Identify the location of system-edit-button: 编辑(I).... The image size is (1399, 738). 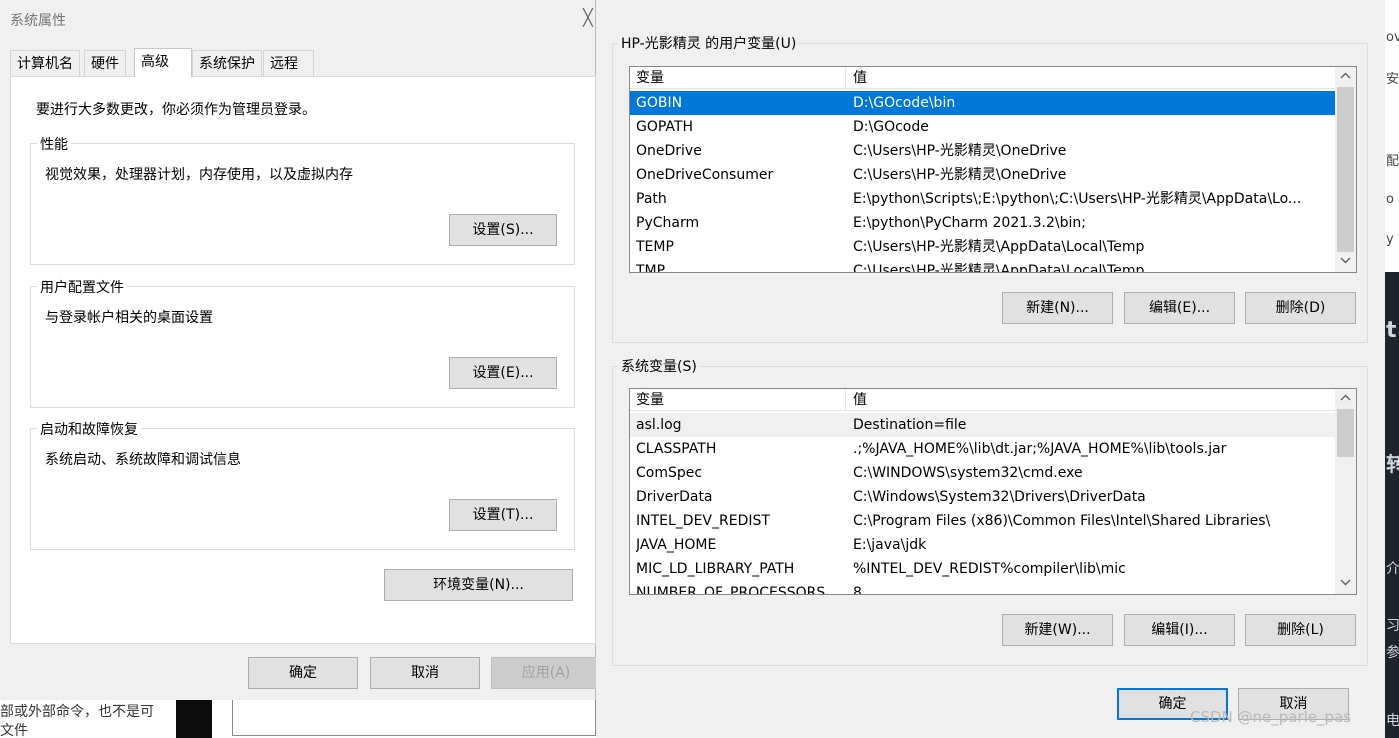
(1179, 630).